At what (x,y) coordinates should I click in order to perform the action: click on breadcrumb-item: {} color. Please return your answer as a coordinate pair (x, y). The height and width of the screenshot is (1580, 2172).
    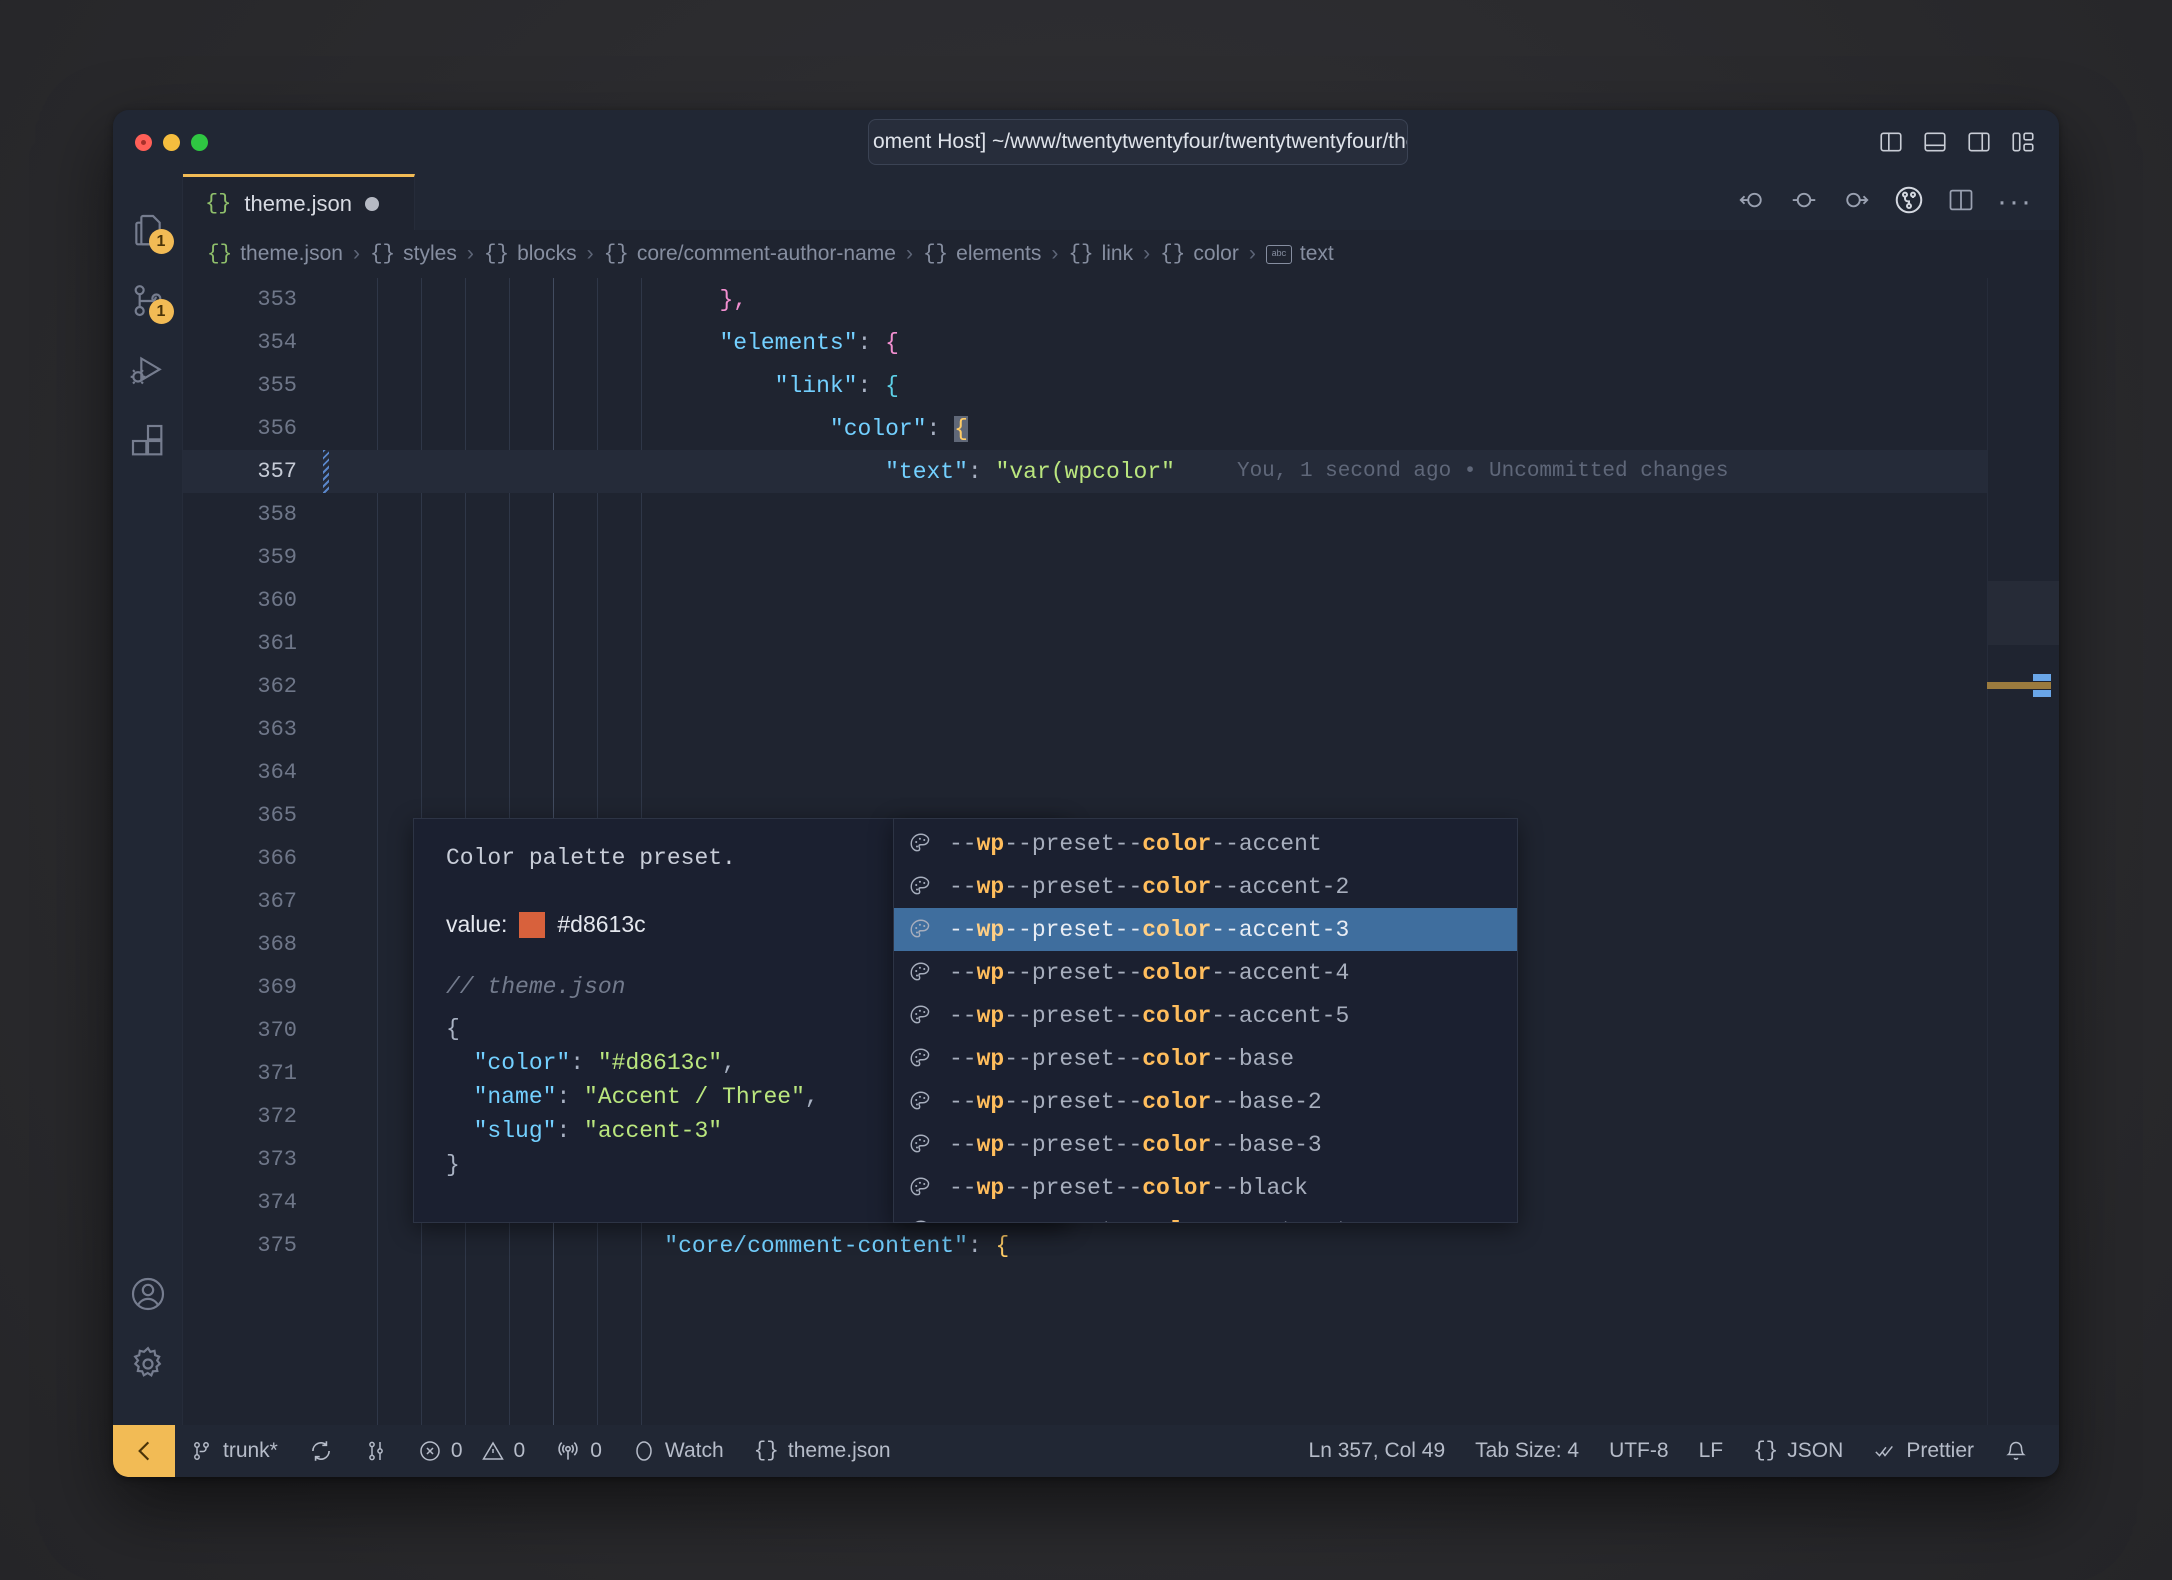
    Looking at the image, I should click on (1199, 254).